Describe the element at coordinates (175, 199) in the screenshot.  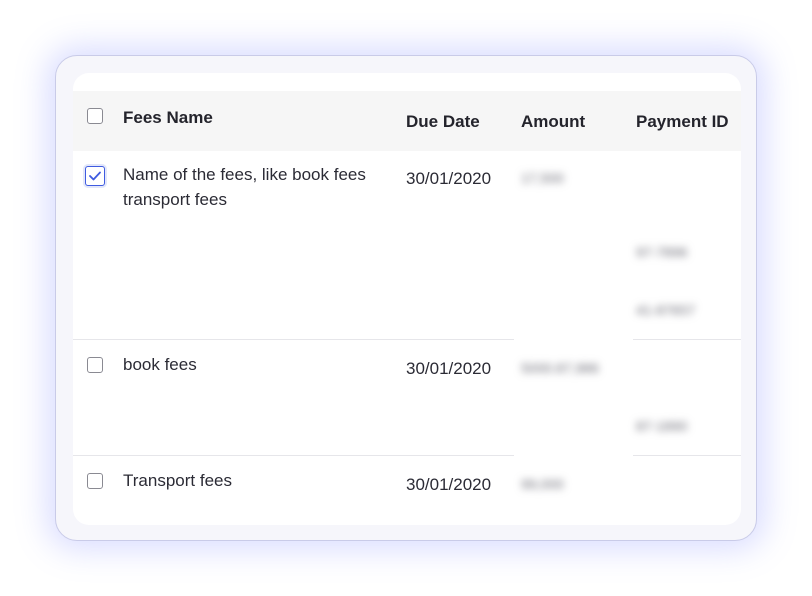
I see `fees-name-cell-line2: transport fees` at that location.